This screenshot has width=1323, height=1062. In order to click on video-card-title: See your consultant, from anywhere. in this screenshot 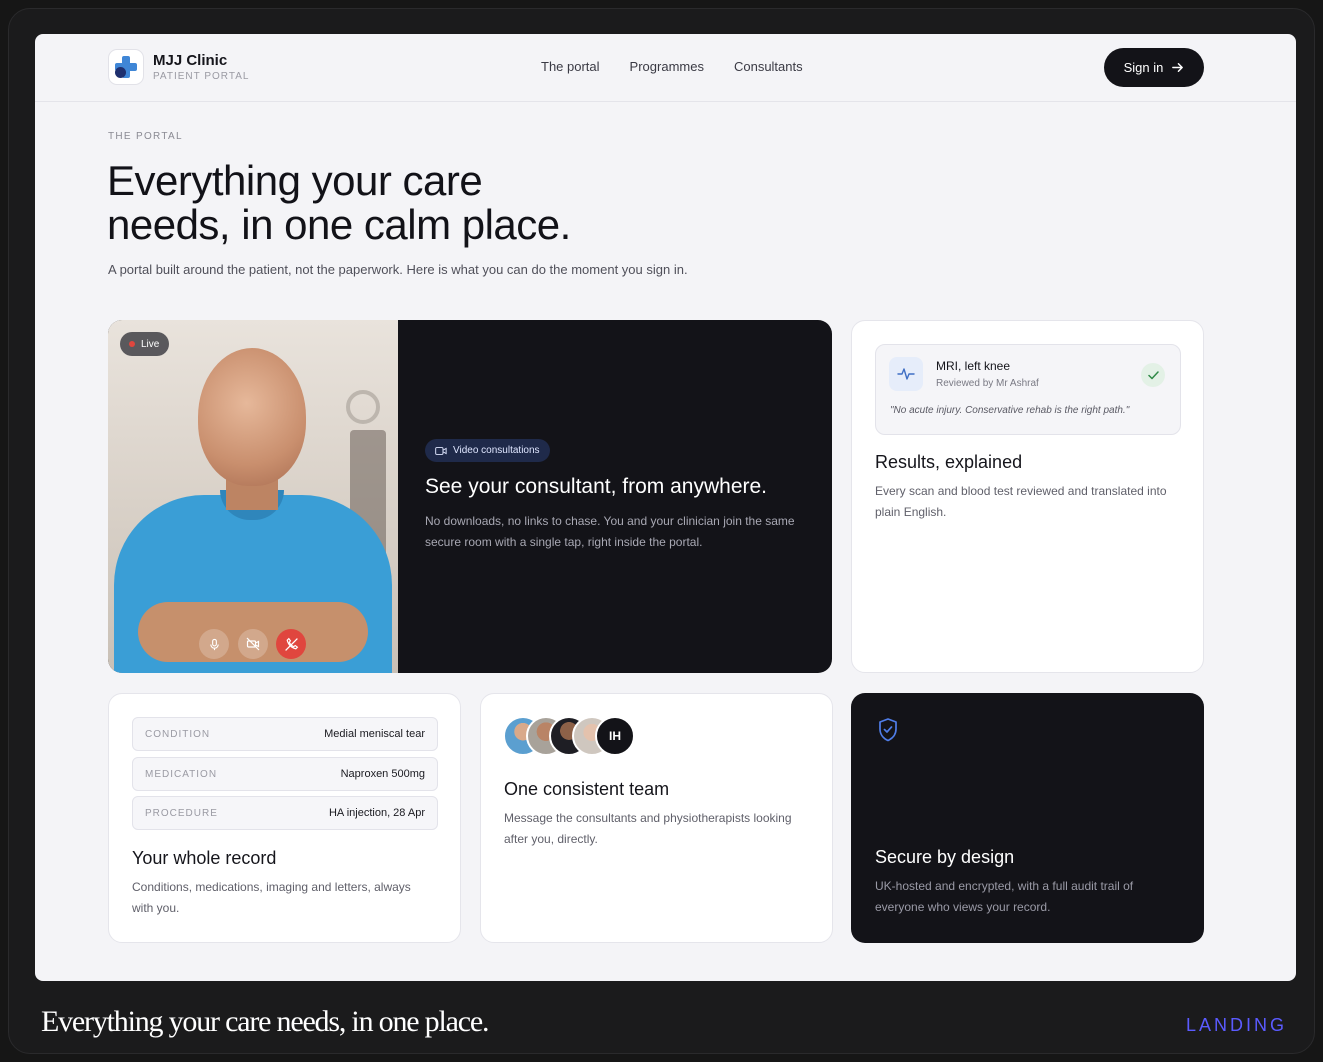, I will do `click(596, 486)`.